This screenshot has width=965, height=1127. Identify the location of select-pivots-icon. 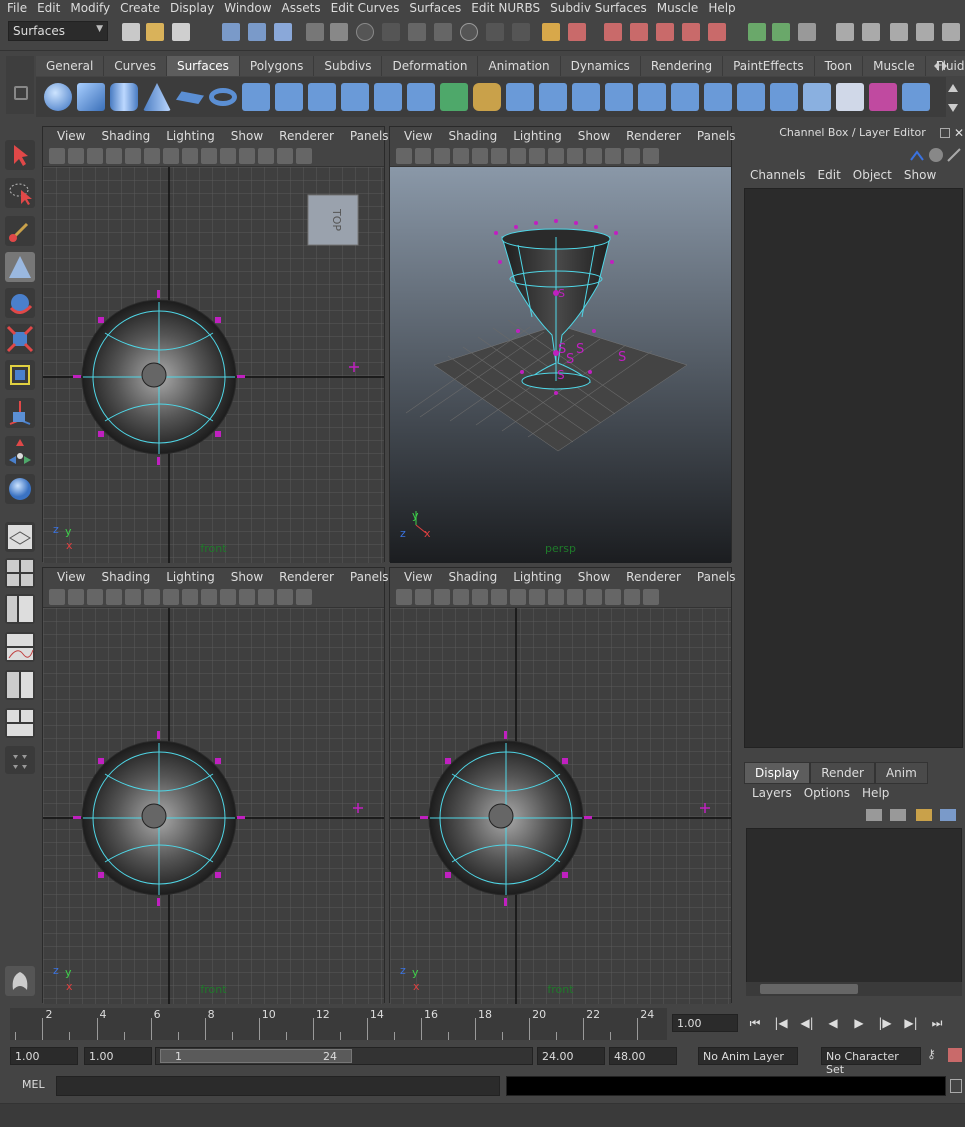
(469, 32).